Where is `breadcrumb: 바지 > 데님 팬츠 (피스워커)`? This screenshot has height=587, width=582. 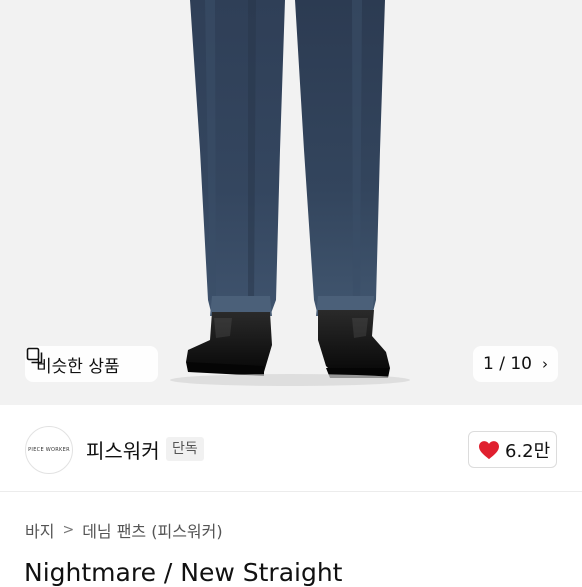 breadcrumb: 바지 > 데님 팬츠 (피스워커) is located at coordinates (124, 530).